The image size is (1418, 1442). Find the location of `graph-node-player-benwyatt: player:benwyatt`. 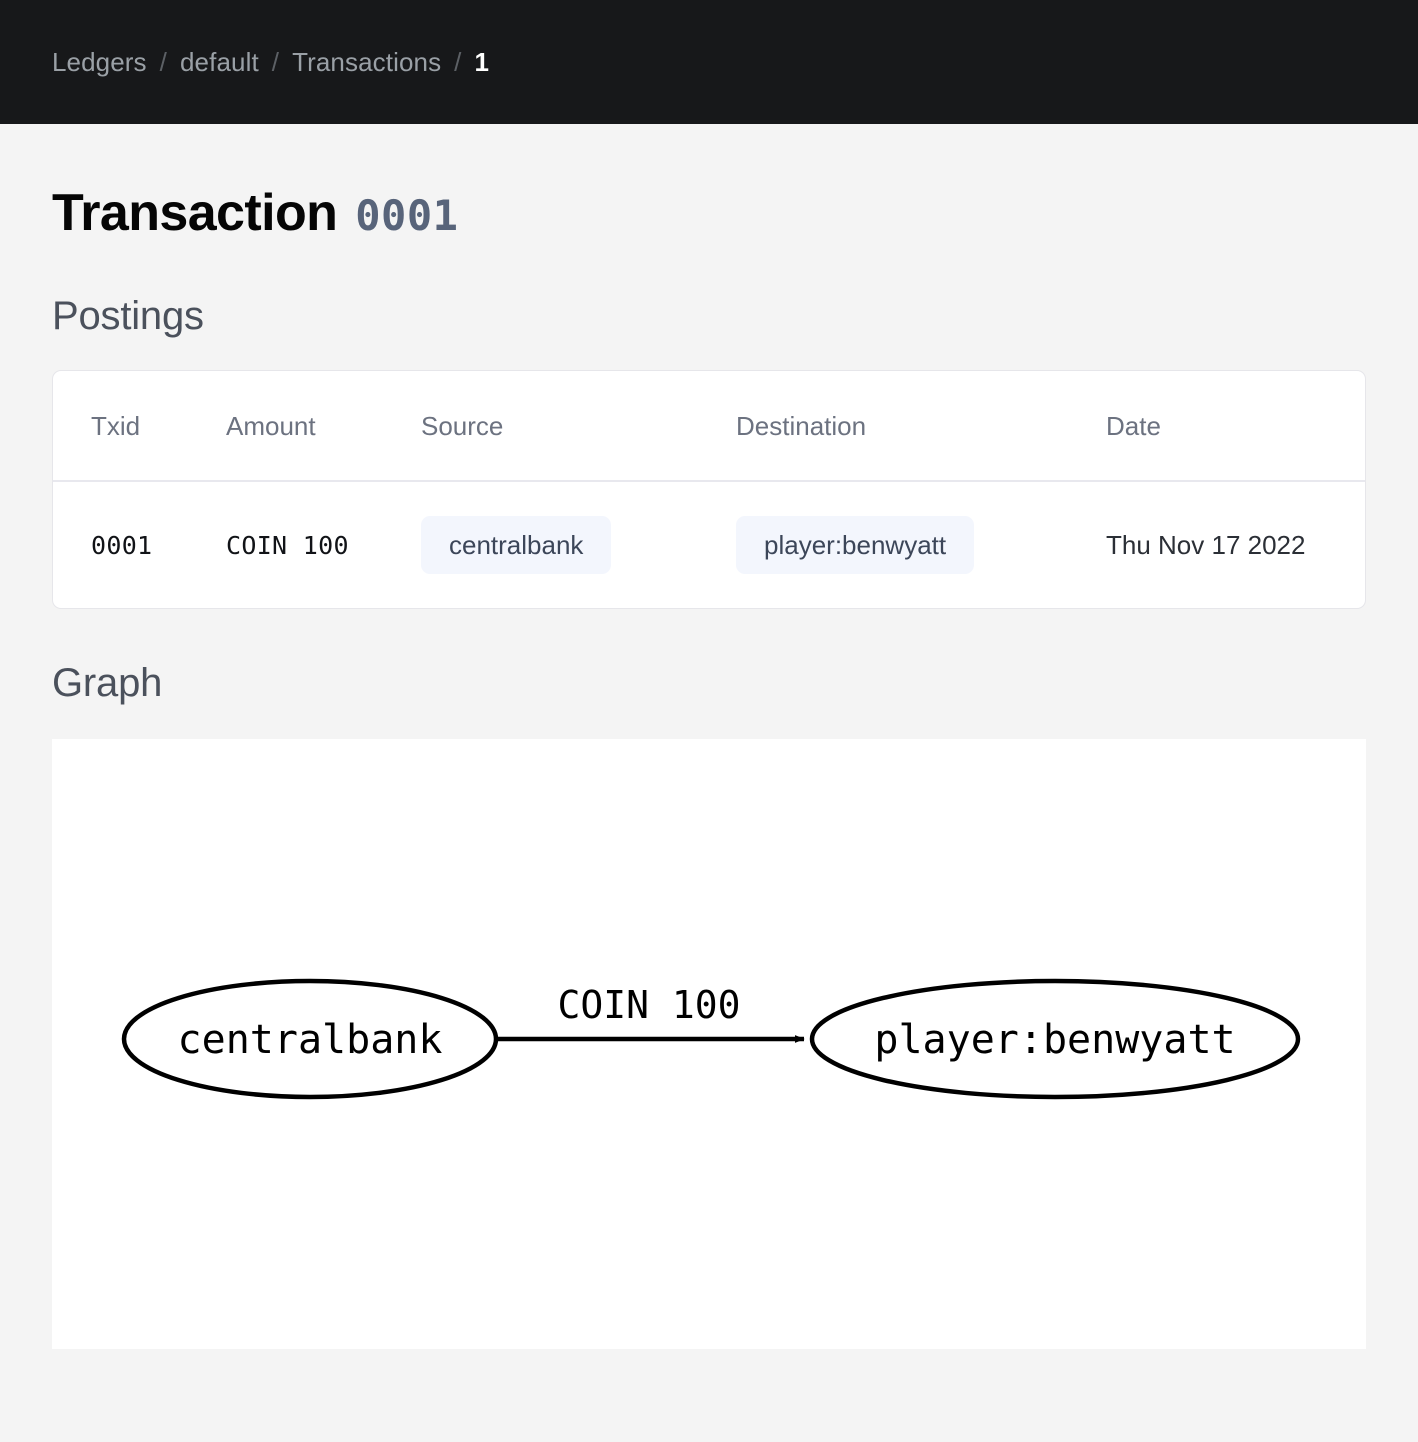

graph-node-player-benwyatt: player:benwyatt is located at coordinates (1055, 1039).